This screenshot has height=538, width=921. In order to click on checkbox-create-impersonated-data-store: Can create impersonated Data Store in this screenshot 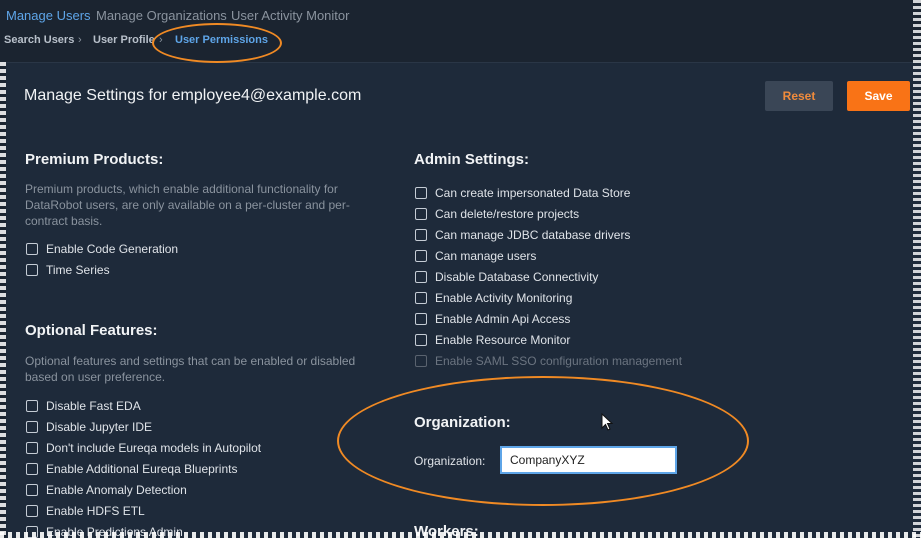, I will do `click(522, 192)`.